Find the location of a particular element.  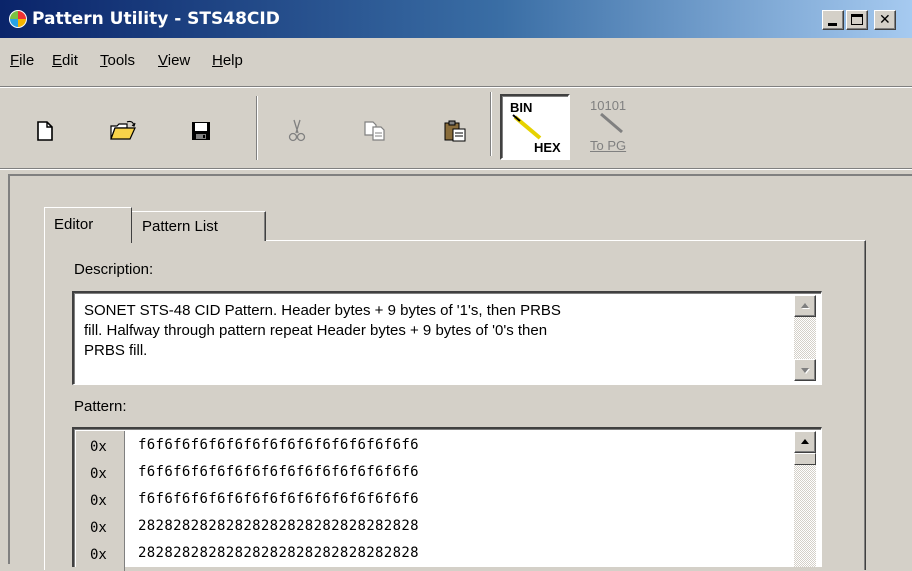

to-pg-button: 10101 To PG is located at coordinates (613, 127).